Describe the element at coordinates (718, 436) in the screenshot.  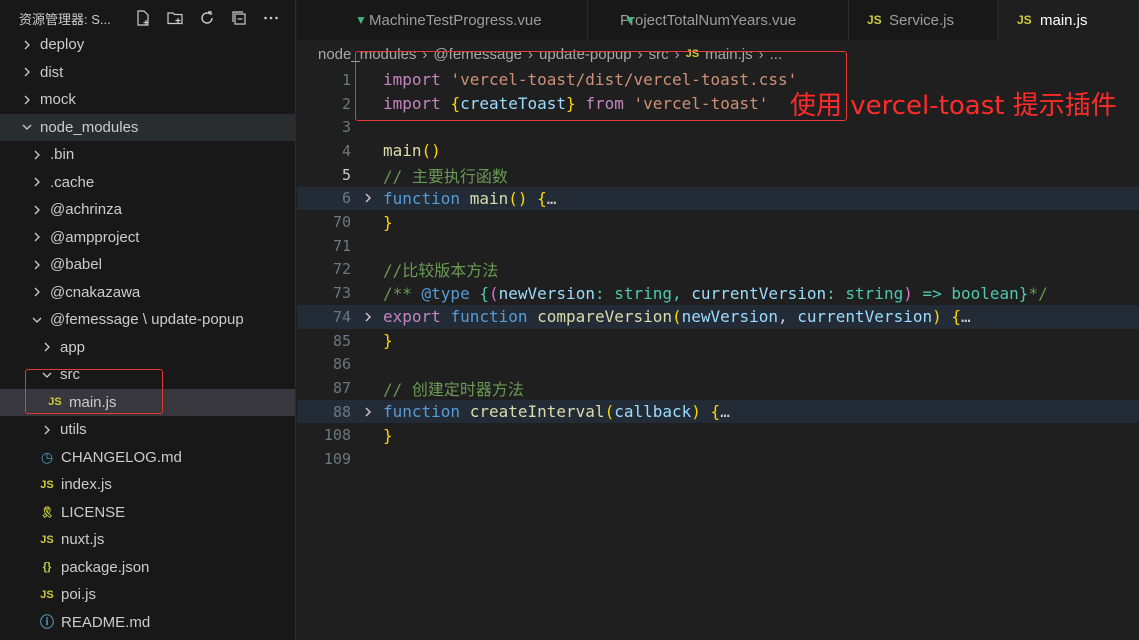
I see `code-line: 108}` at that location.